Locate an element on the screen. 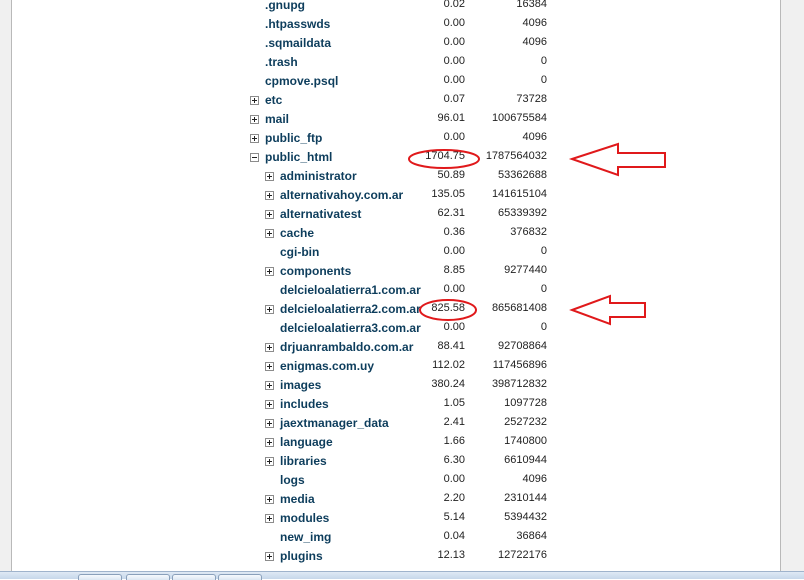 This screenshot has height=580, width=804. red-arrow-public-html is located at coordinates (617, 159).